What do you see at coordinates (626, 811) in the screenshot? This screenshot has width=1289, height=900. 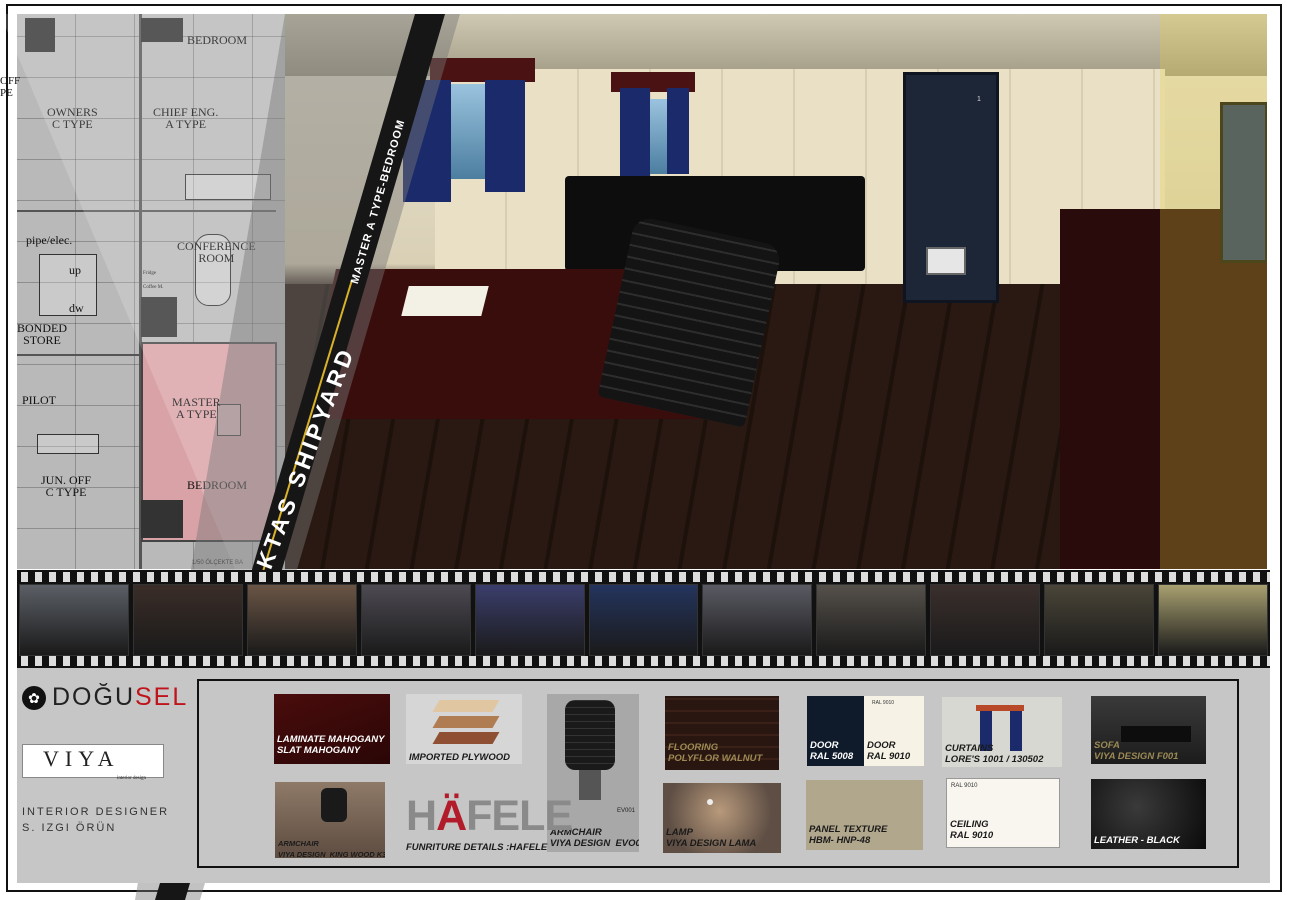 I see `armchair-evo-code: EV001` at bounding box center [626, 811].